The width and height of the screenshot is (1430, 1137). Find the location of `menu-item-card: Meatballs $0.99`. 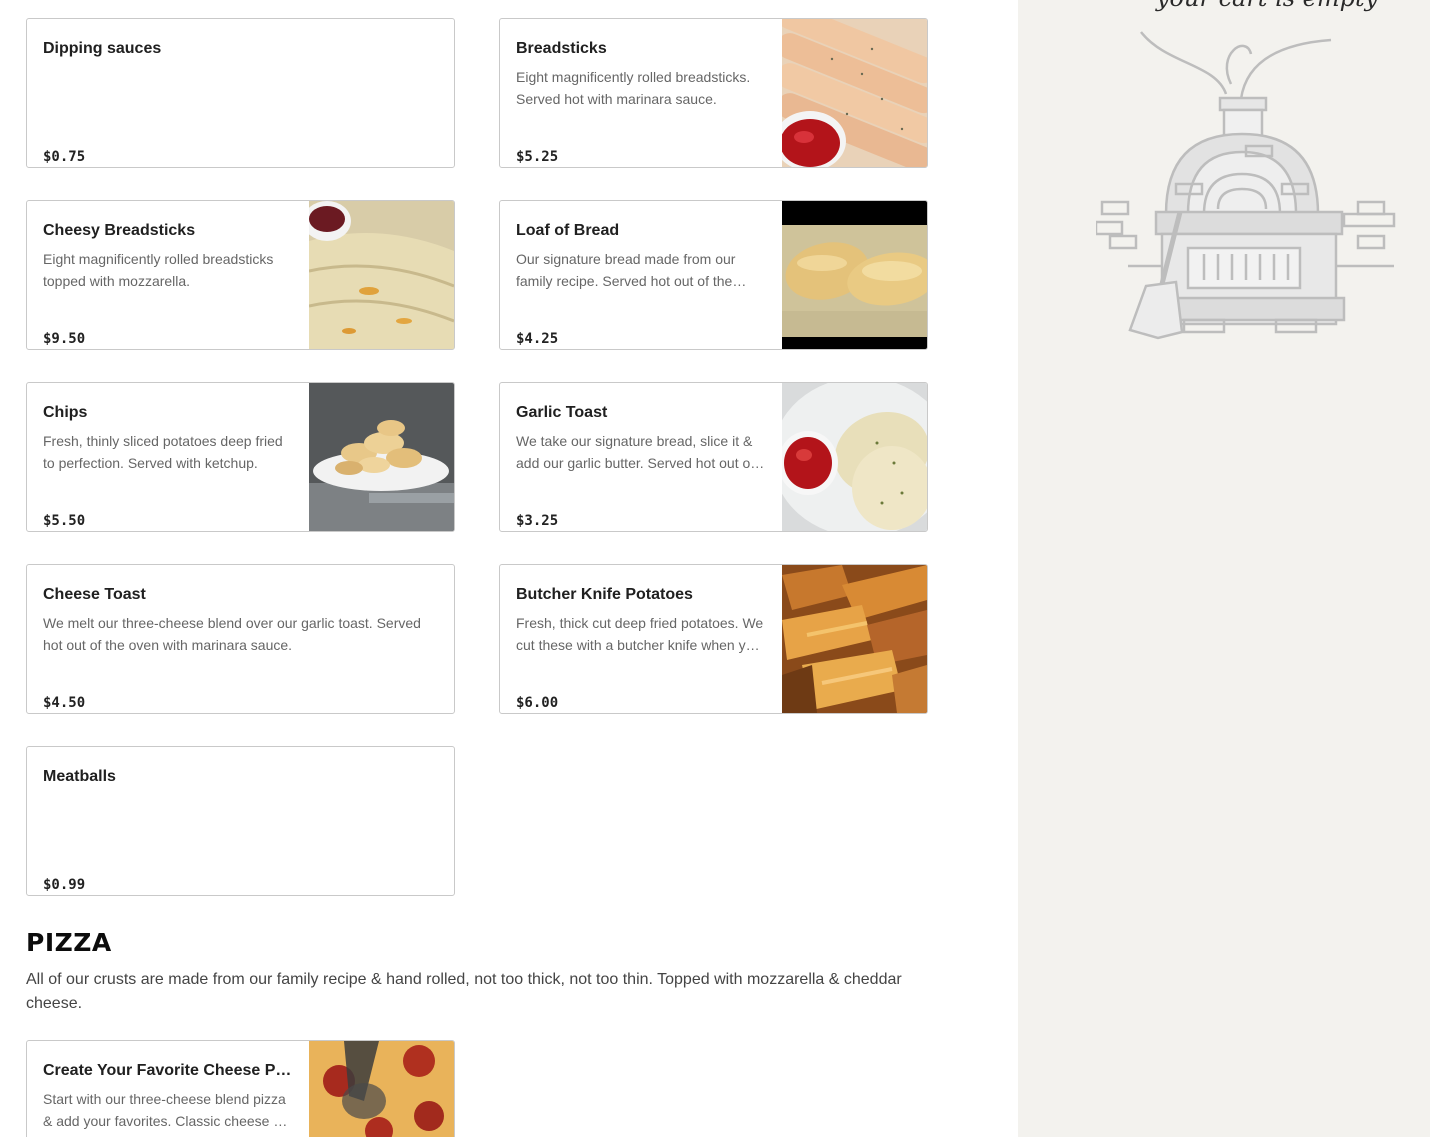

menu-item-card: Meatballs $0.99 is located at coordinates (240, 821).